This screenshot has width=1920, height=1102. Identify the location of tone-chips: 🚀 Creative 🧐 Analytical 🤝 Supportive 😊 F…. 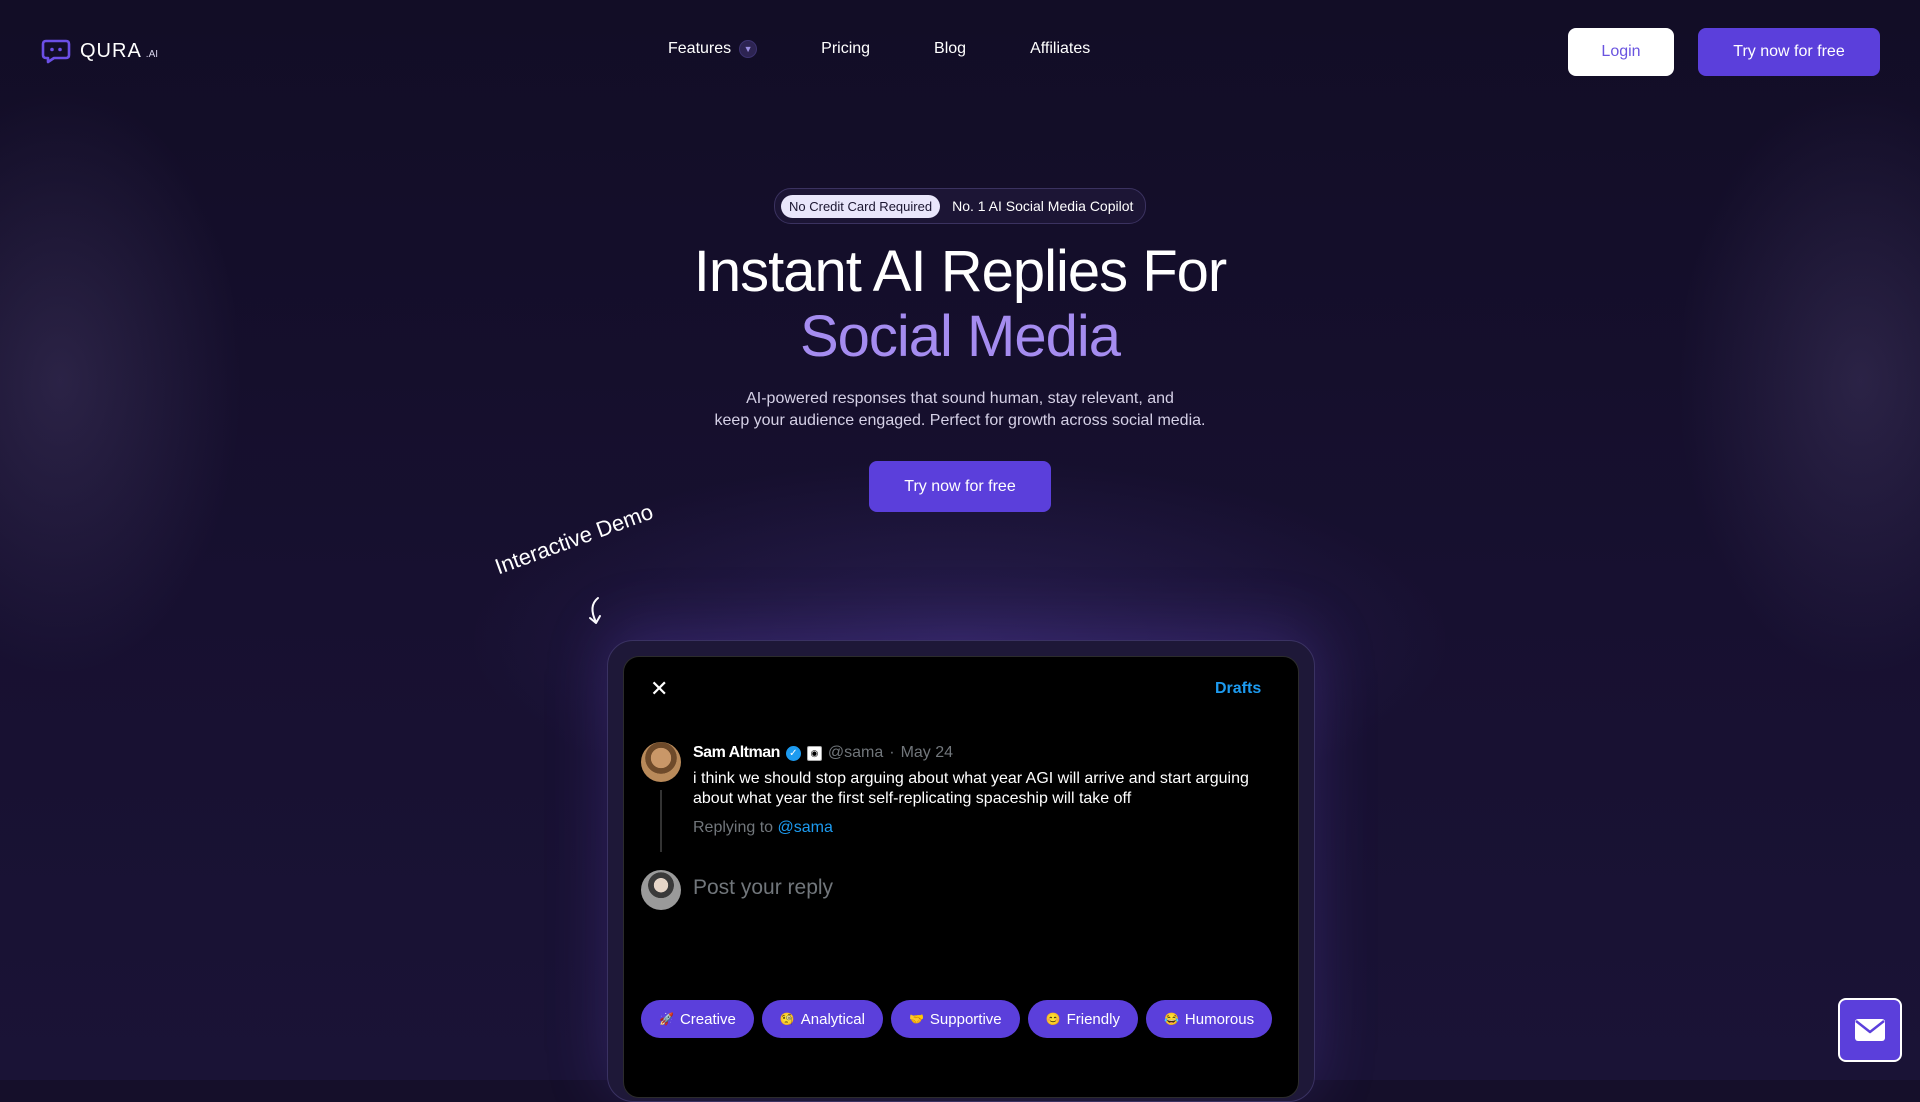
(961, 1019).